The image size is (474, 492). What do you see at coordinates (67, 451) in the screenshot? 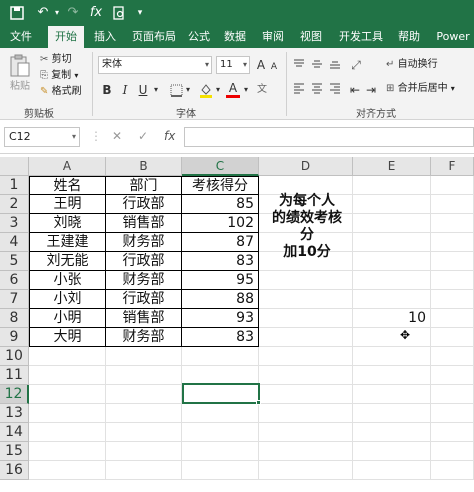
I see `cell-a15` at bounding box center [67, 451].